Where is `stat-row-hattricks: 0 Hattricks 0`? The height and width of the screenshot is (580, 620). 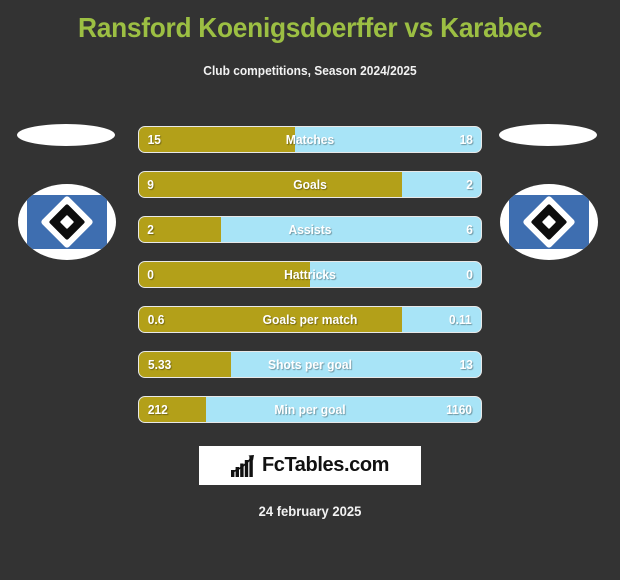
stat-row-hattricks: 0 Hattricks 0 is located at coordinates (310, 274).